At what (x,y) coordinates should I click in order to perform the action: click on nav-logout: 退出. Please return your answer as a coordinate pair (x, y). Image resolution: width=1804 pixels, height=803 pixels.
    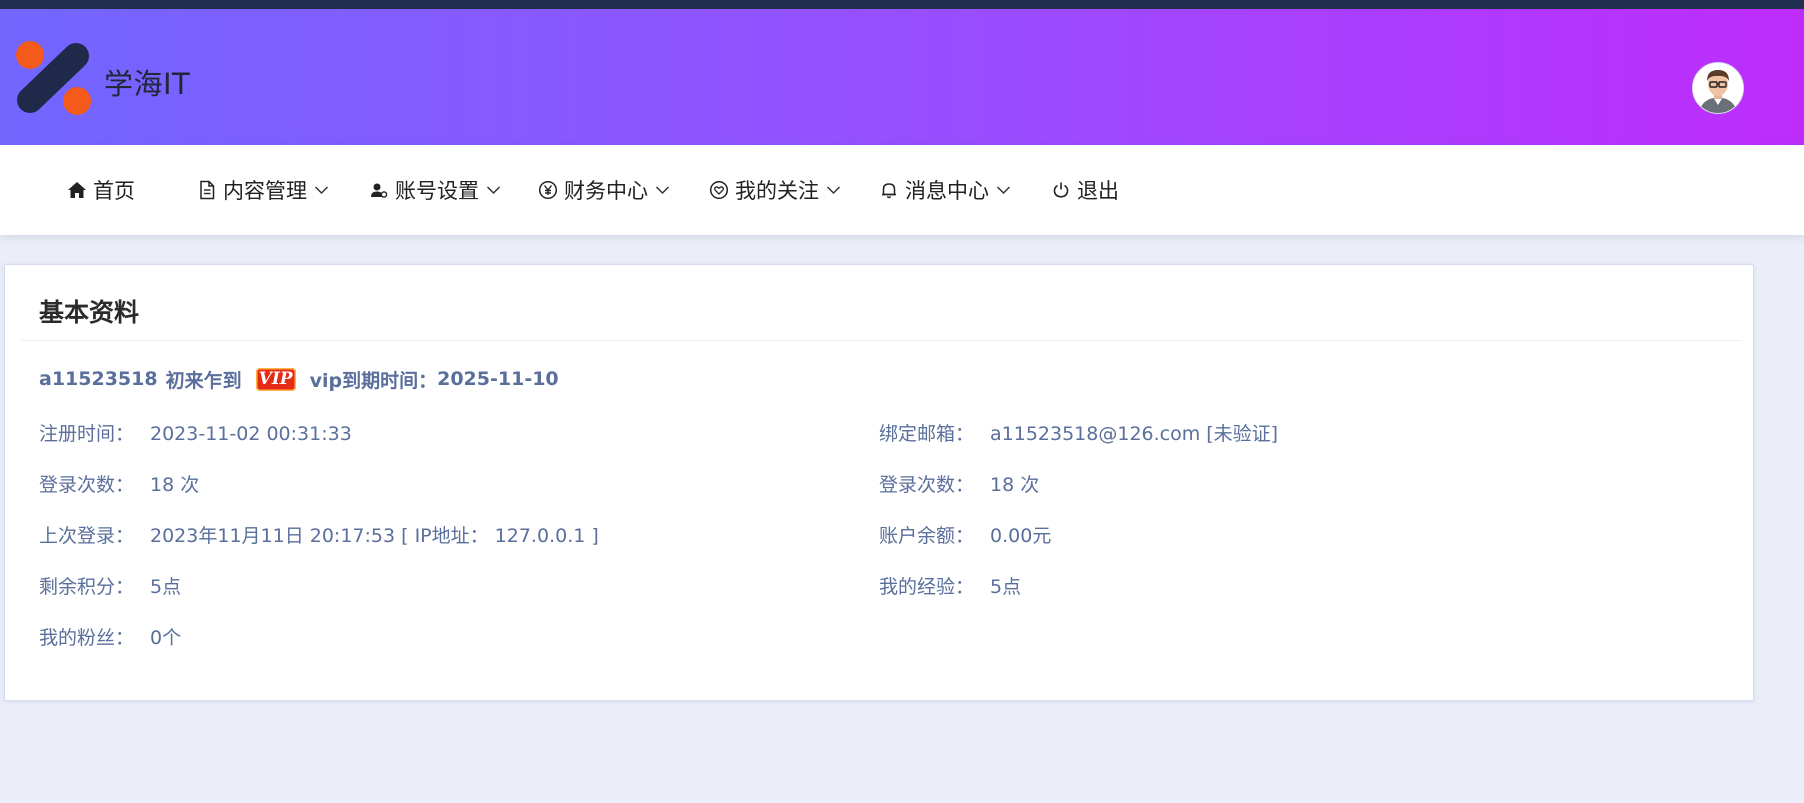
    Looking at the image, I should click on (1084, 190).